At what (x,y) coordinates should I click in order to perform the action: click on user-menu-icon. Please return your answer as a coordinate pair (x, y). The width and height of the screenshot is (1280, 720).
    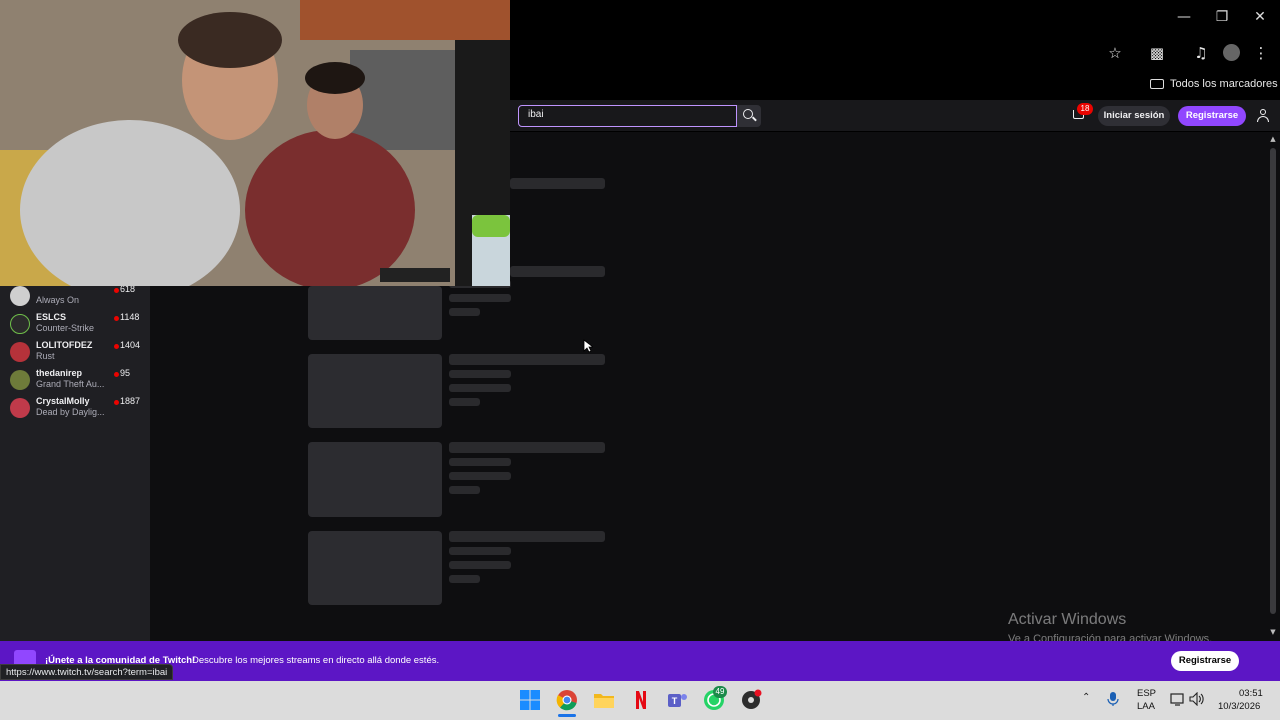
    Looking at the image, I should click on (1263, 116).